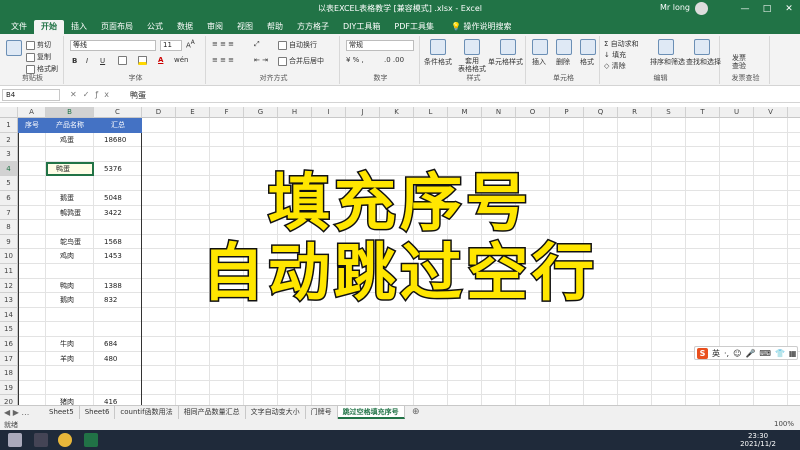  I want to click on sheet-tab: Sheet6, so click(98, 412).